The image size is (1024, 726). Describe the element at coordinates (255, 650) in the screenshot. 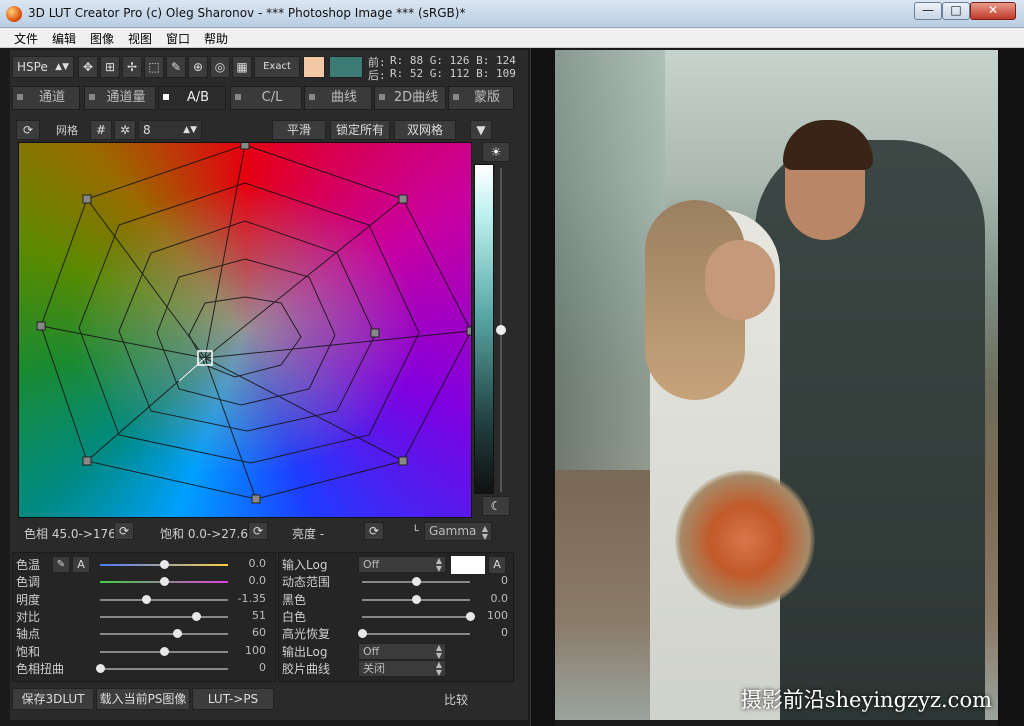

I see `left-saturation-value: 100` at that location.